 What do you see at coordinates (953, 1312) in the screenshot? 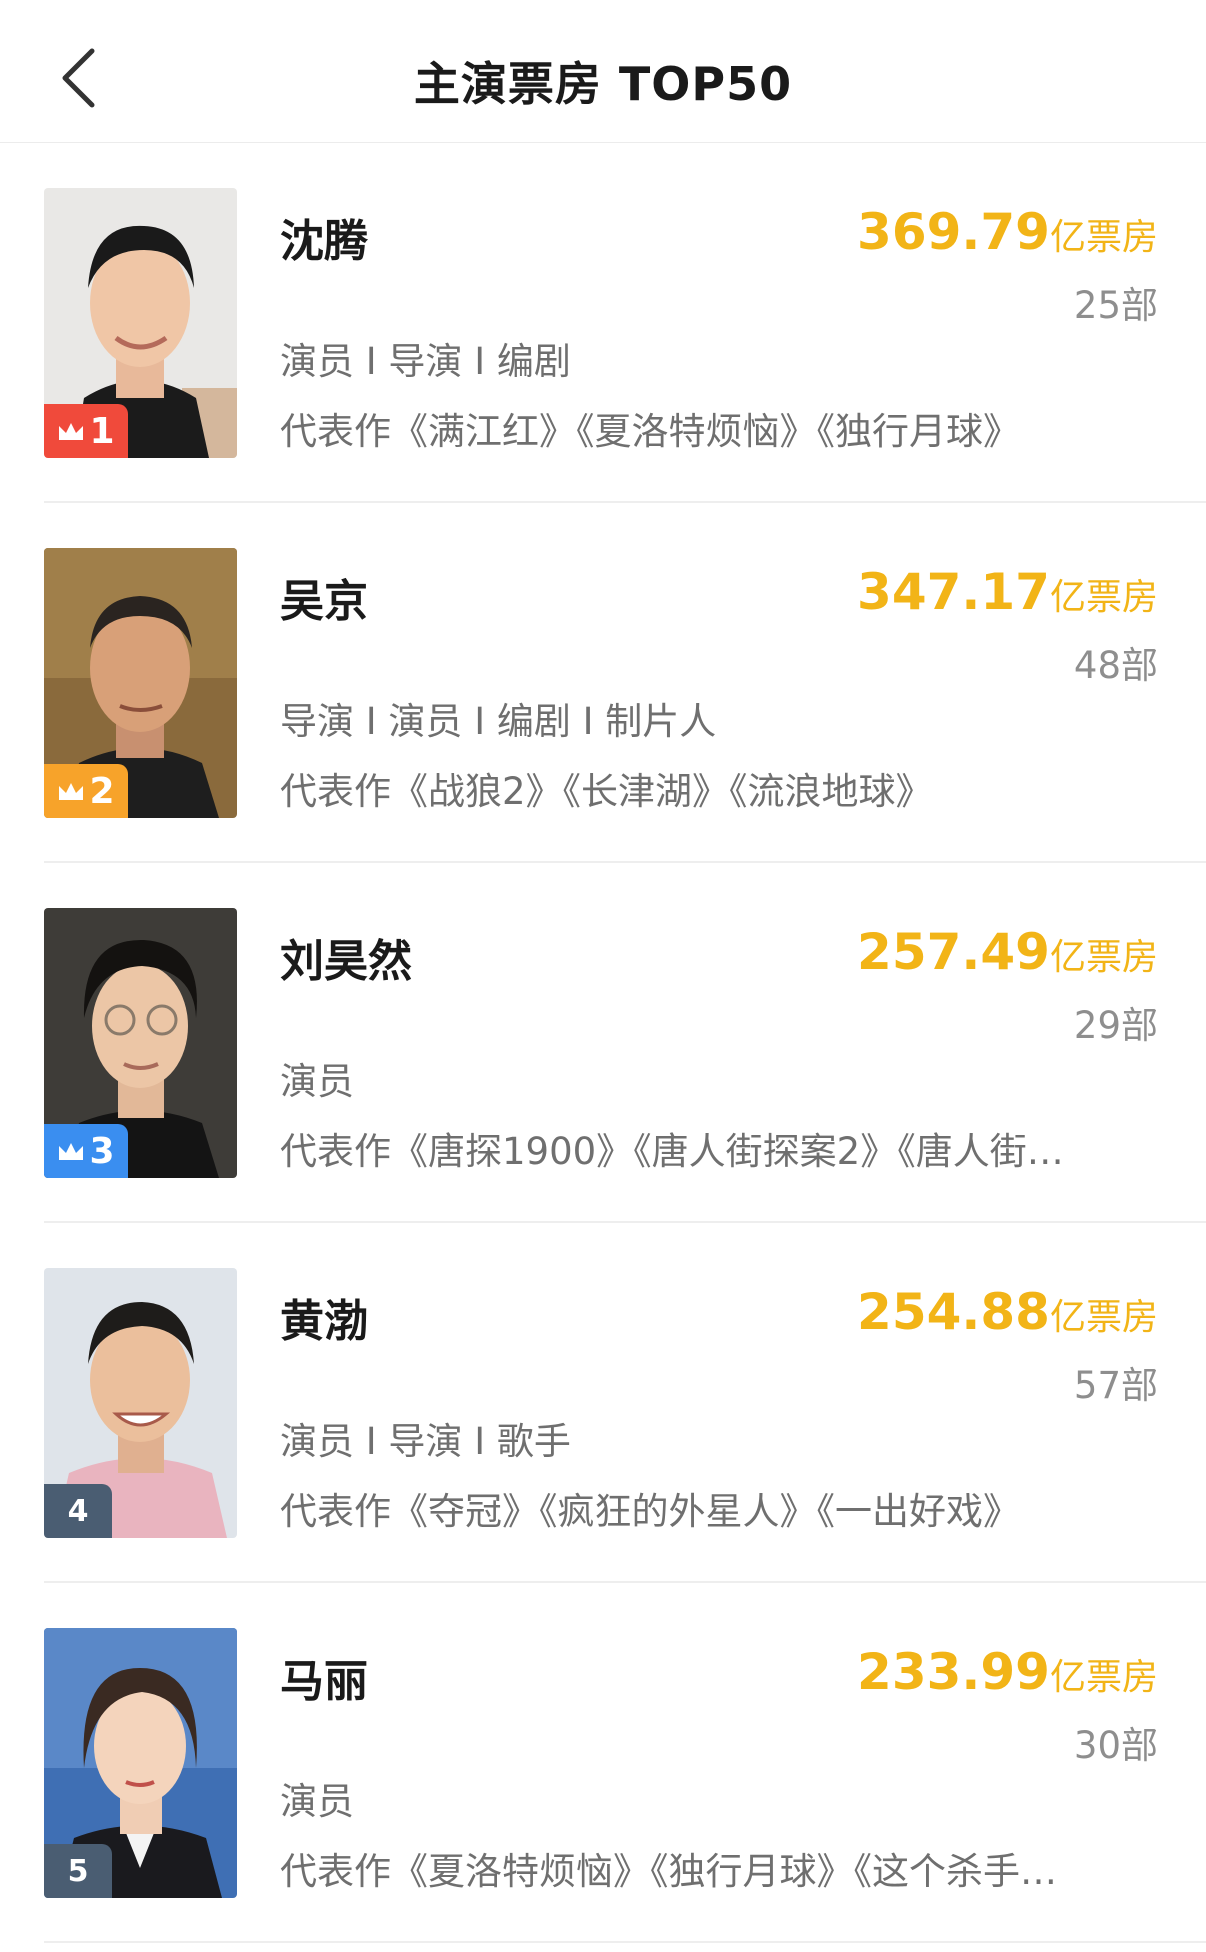
I see `box-office-value: 254.88` at bounding box center [953, 1312].